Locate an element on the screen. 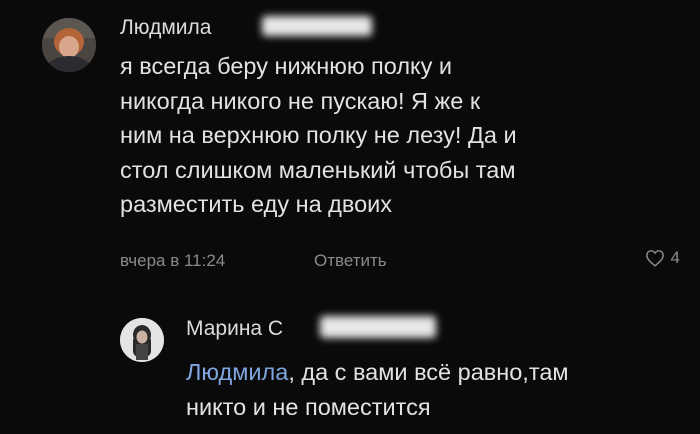 Image resolution: width=700 pixels, height=434 pixels. comment-text-line: никогда никого не пускаю! Я же к is located at coordinates (300, 100).